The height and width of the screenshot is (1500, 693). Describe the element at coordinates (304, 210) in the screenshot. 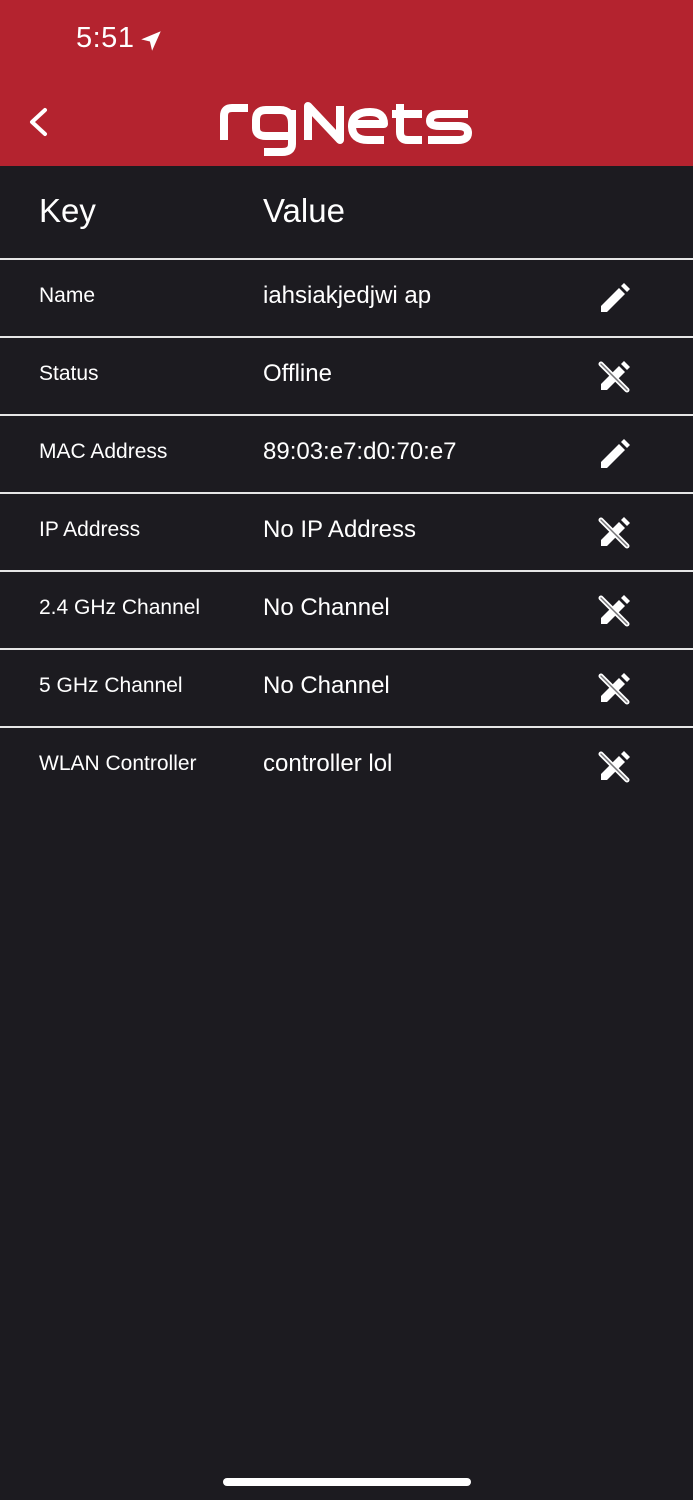

I see `value-column-header: Value` at that location.